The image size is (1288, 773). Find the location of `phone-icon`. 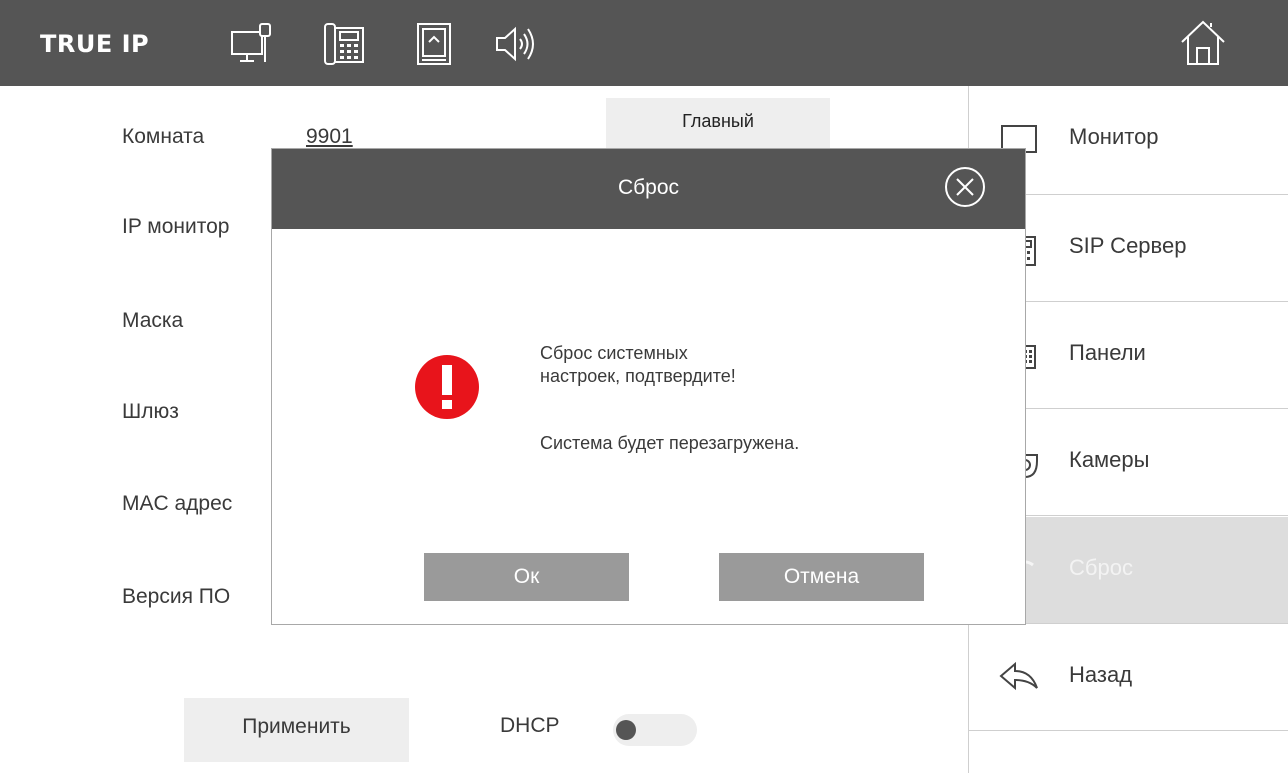

phone-icon is located at coordinates (344, 44).